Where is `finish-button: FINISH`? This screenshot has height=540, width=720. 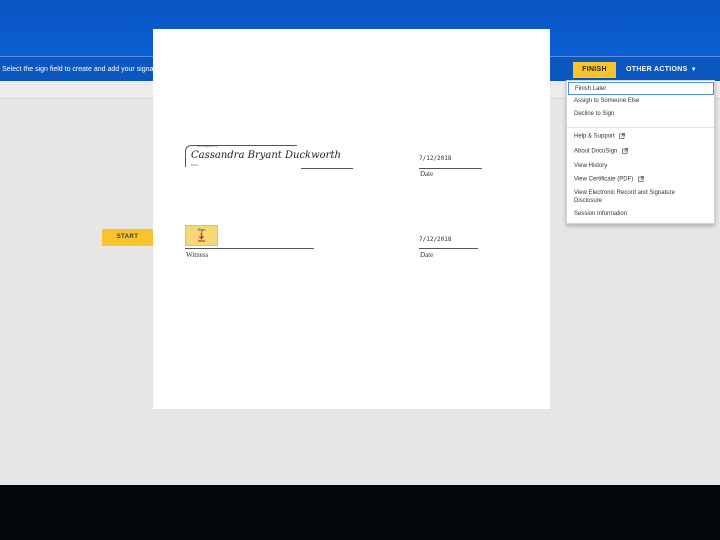
finish-button: FINISH is located at coordinates (594, 70).